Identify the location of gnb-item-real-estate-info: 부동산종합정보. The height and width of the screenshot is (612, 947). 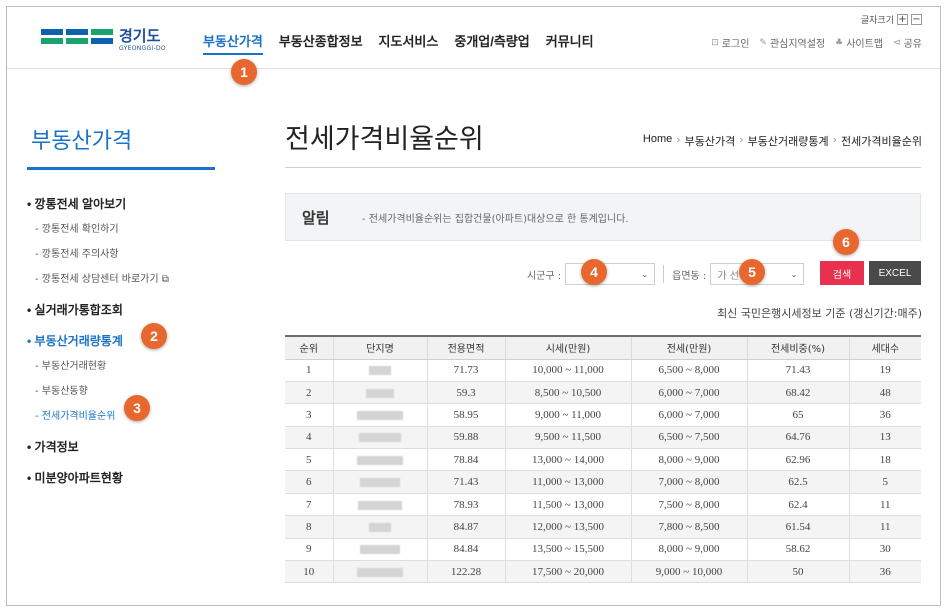
(321, 43).